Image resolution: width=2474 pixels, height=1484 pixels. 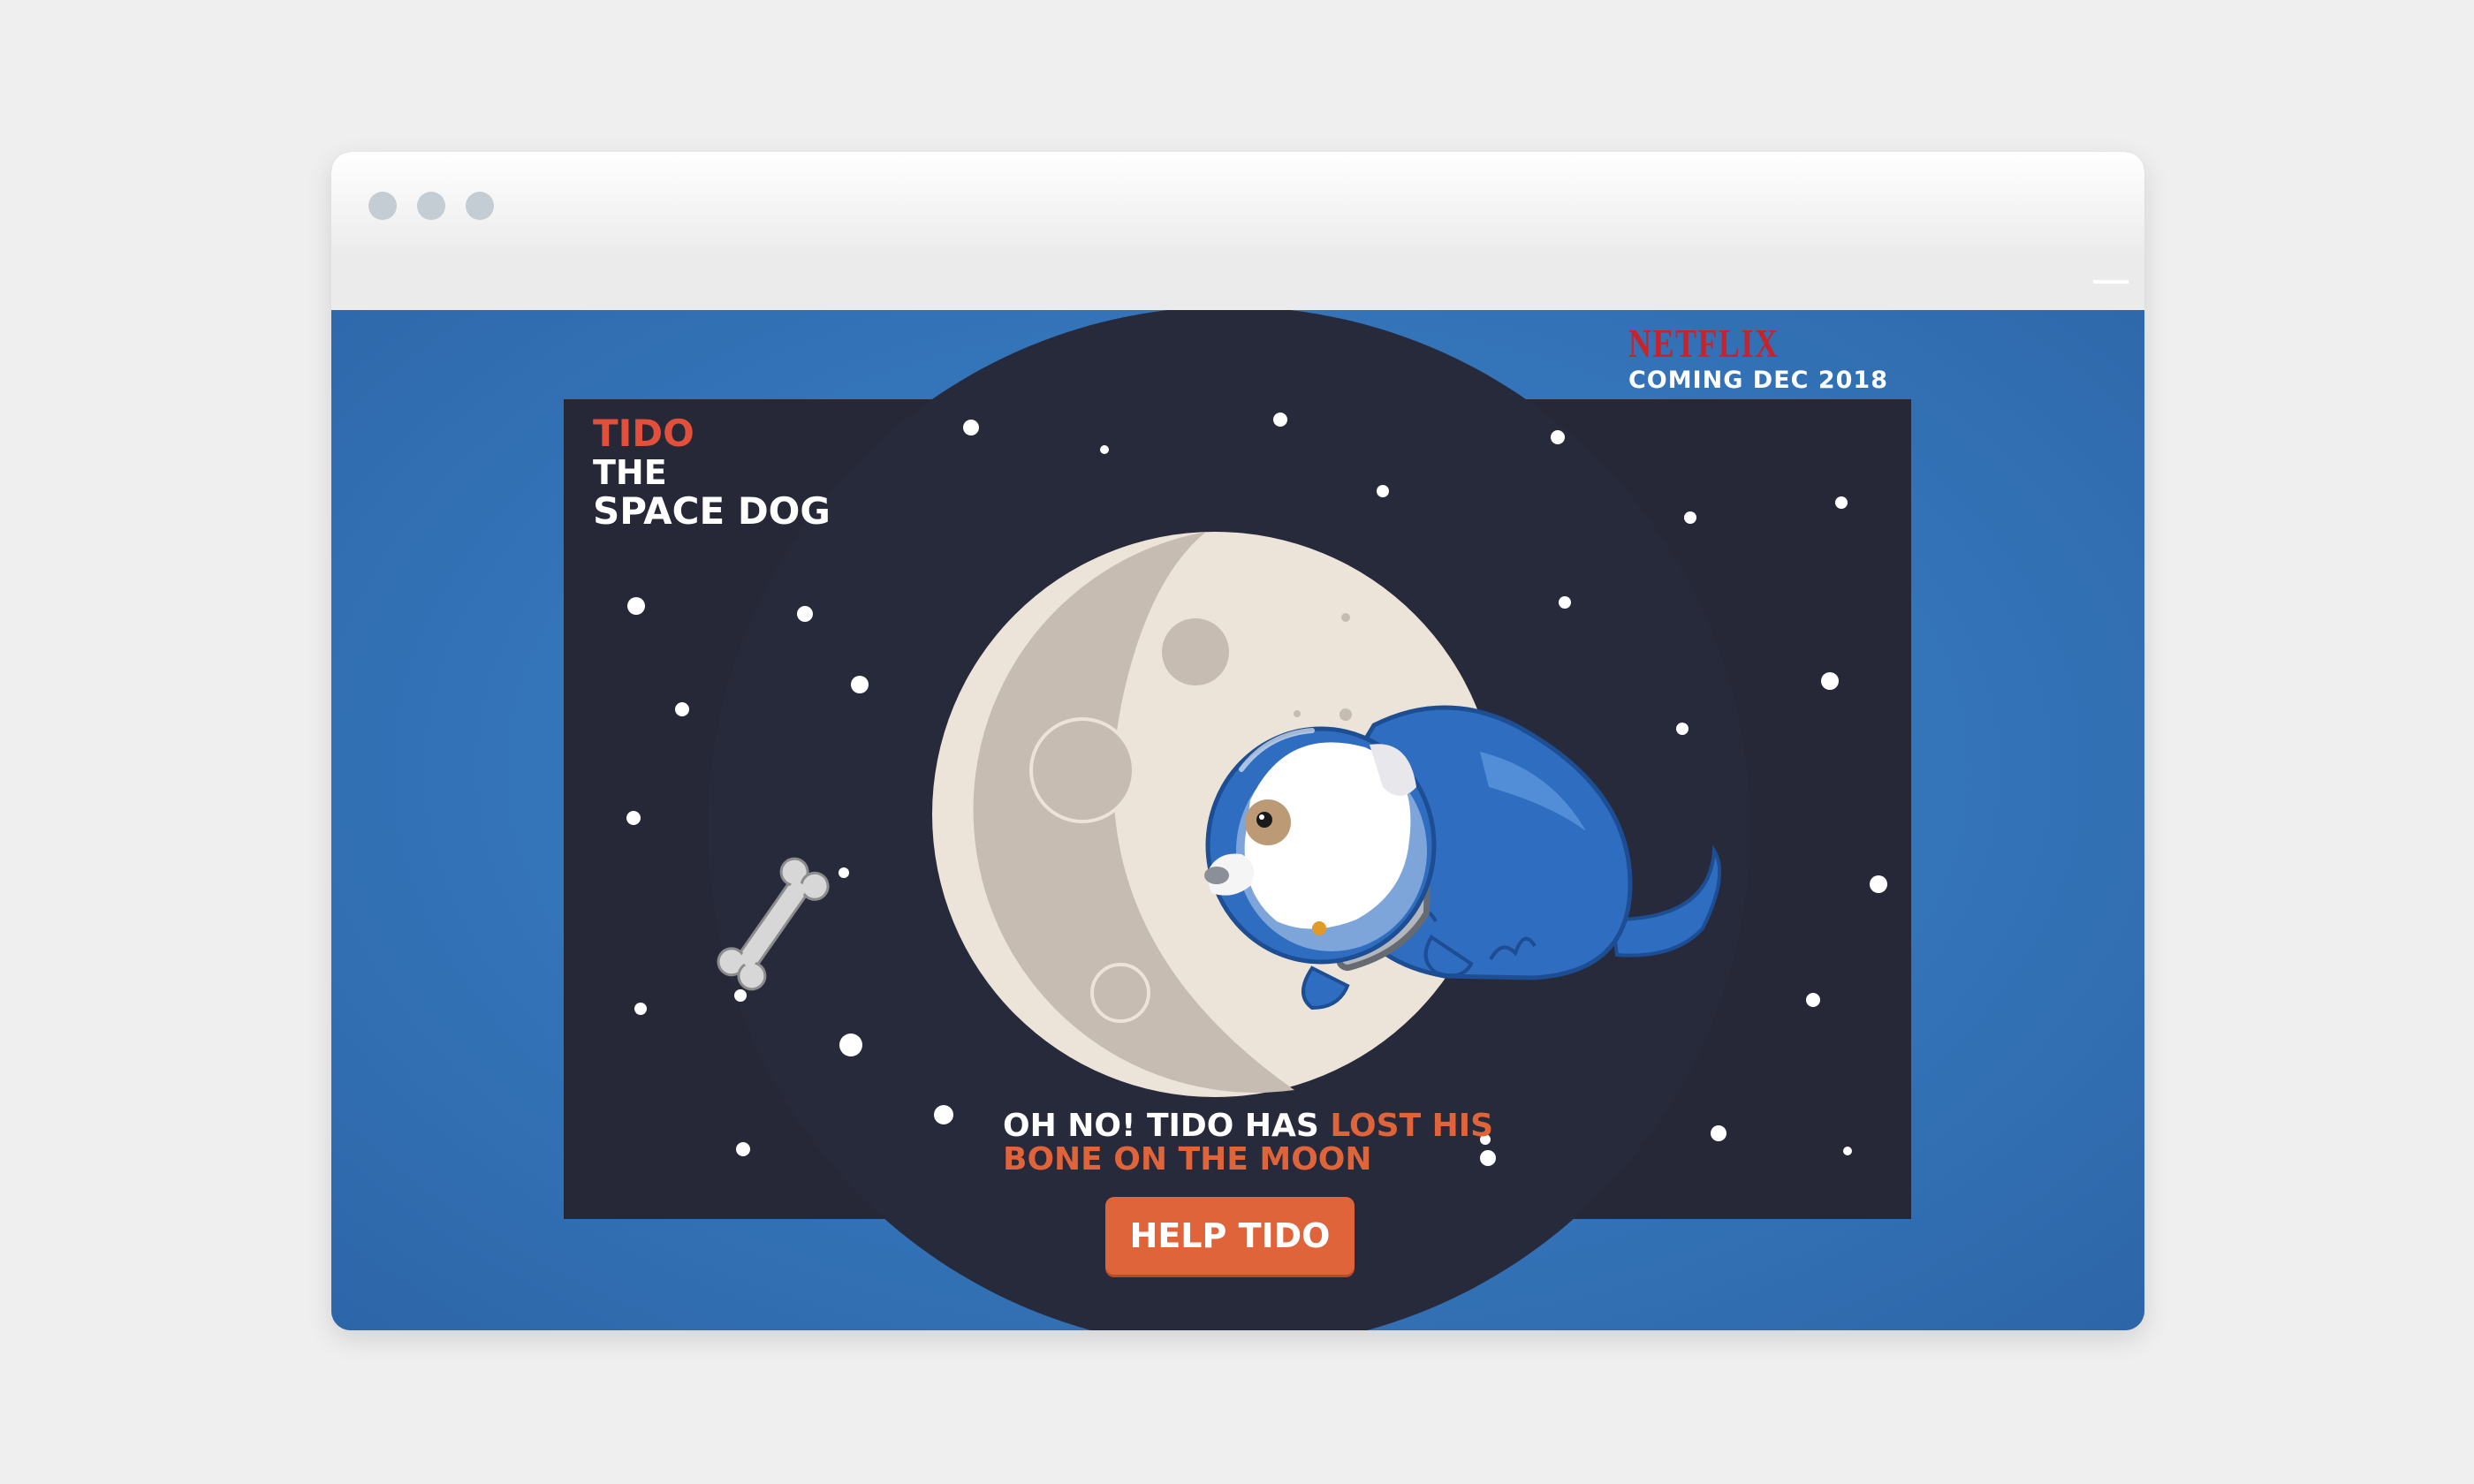 What do you see at coordinates (480, 206) in the screenshot?
I see `zoom-dot` at bounding box center [480, 206].